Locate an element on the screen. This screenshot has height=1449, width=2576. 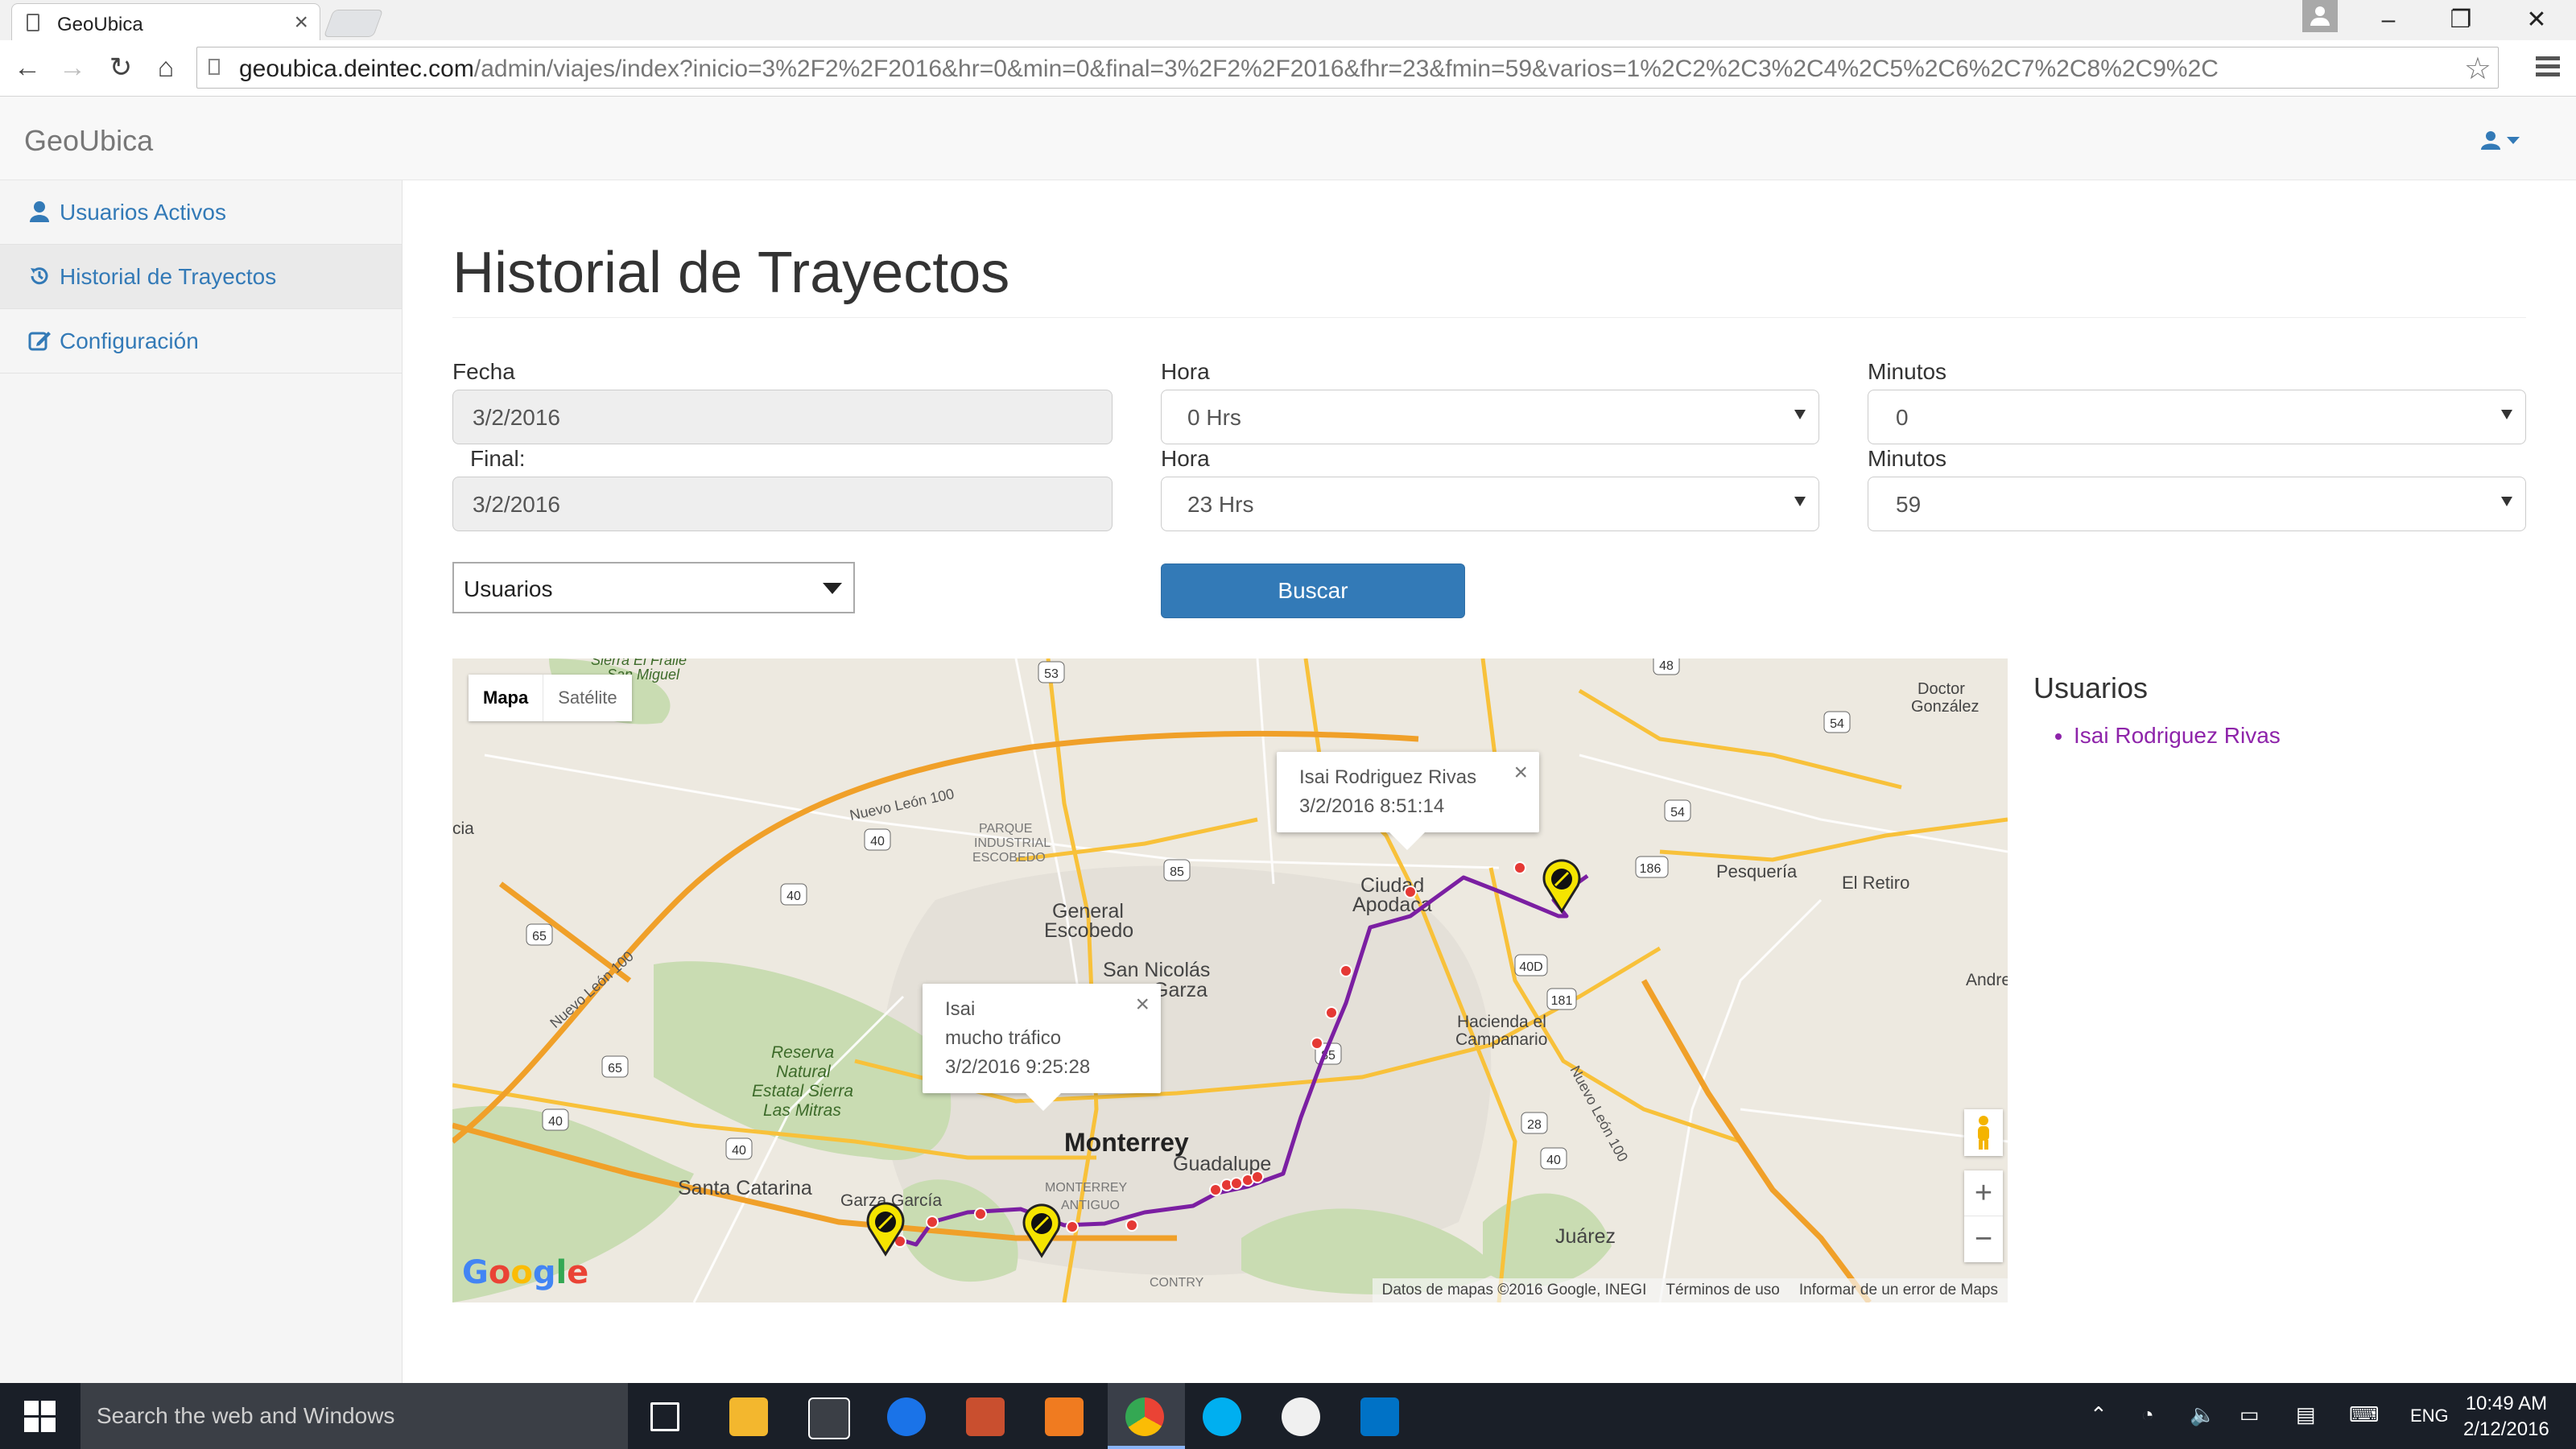
svg-text: 181 is located at coordinates (1562, 1001).